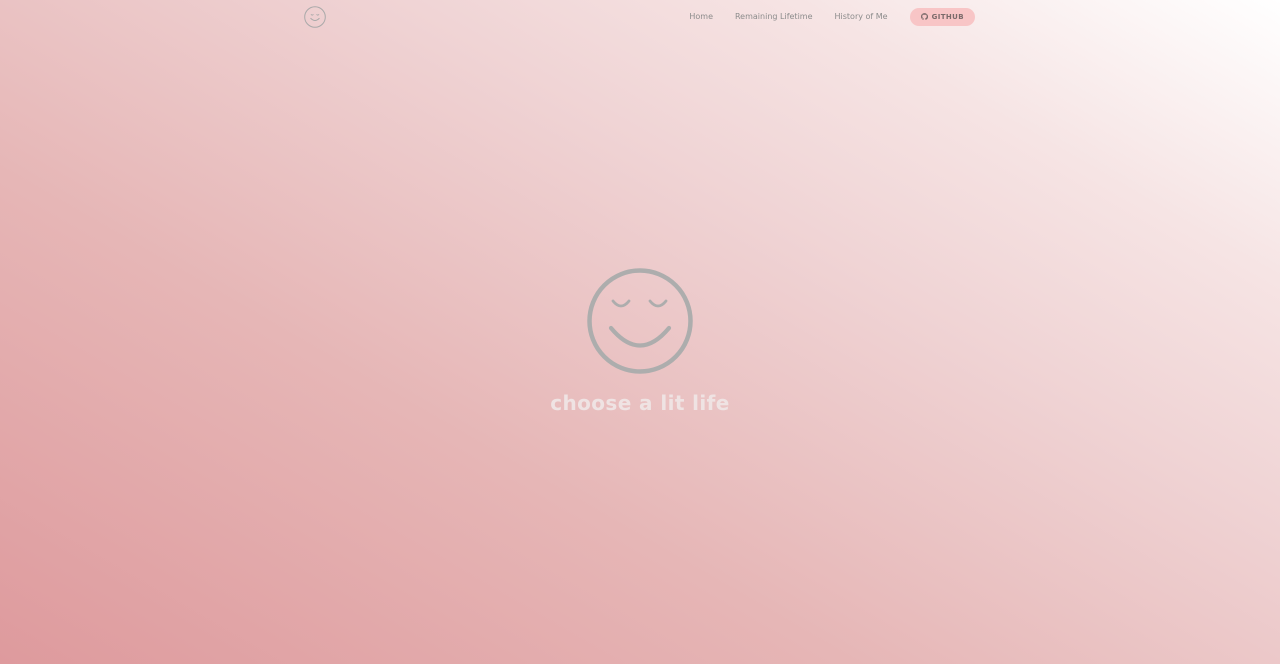 The height and width of the screenshot is (664, 1280). Describe the element at coordinates (701, 16) in the screenshot. I see `nav-link-home: Home` at that location.